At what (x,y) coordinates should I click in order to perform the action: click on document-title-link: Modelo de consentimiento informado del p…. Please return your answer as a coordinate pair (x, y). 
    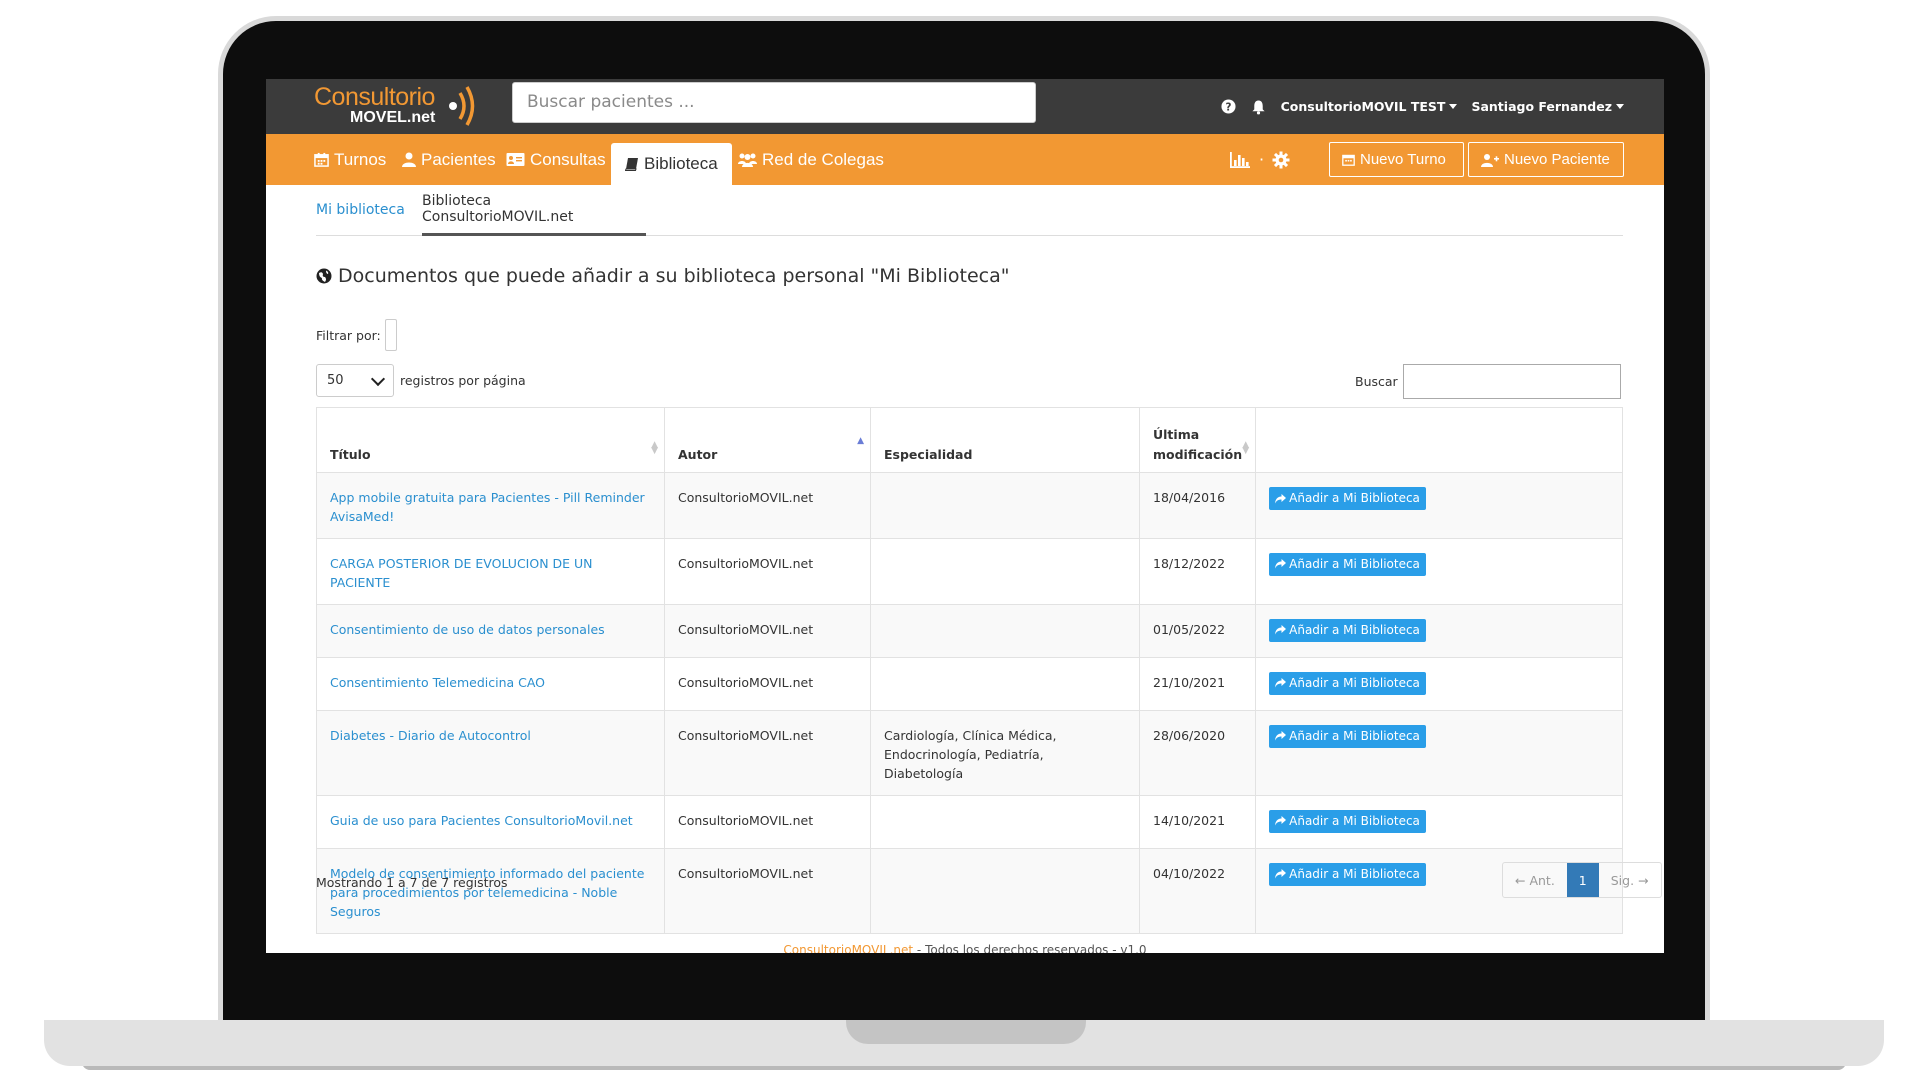
    Looking at the image, I should click on (487, 893).